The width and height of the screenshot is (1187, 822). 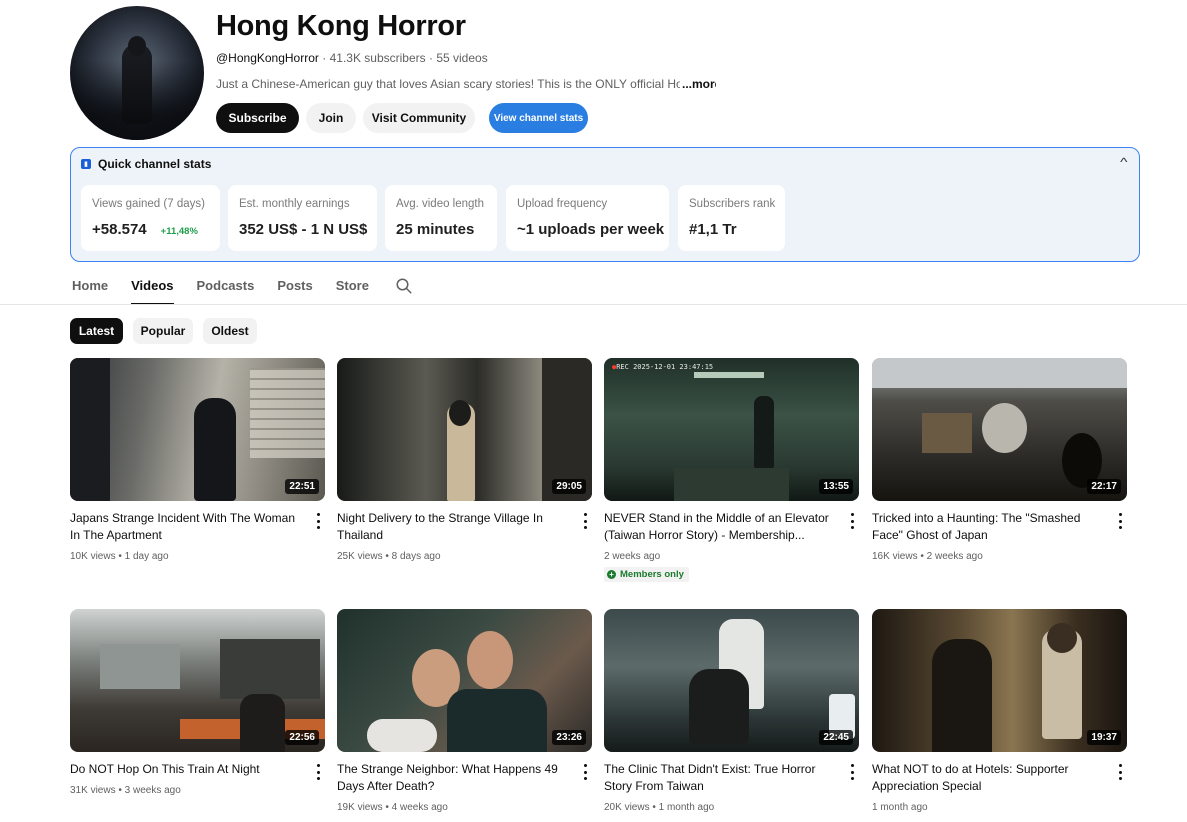 What do you see at coordinates (226, 291) in the screenshot?
I see `tab-podcasts: Podcasts` at bounding box center [226, 291].